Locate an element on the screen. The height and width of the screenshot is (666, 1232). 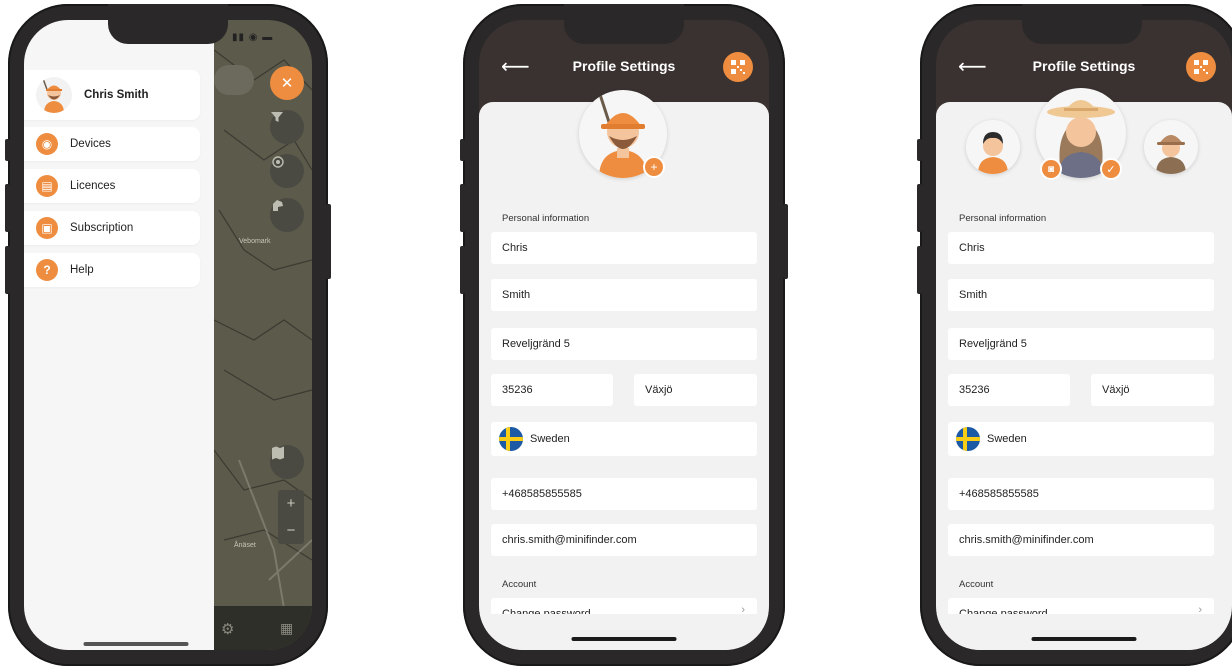
menu-item-subscription: ▣ Subscription is located at coordinates (112, 228).